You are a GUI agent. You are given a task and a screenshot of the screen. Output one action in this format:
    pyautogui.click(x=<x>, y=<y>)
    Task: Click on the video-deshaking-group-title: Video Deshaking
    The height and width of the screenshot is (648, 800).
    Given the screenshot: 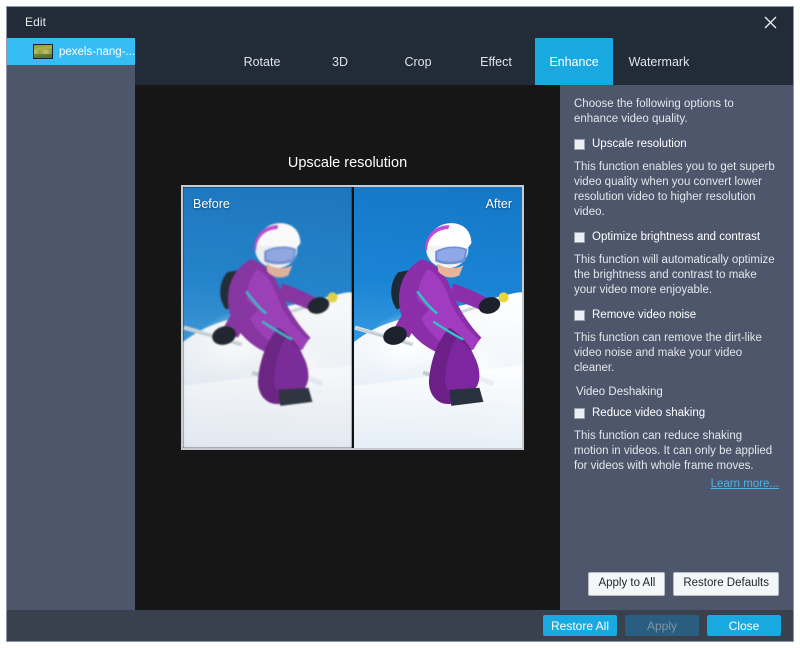 What is the action you would take?
    pyautogui.click(x=619, y=392)
    